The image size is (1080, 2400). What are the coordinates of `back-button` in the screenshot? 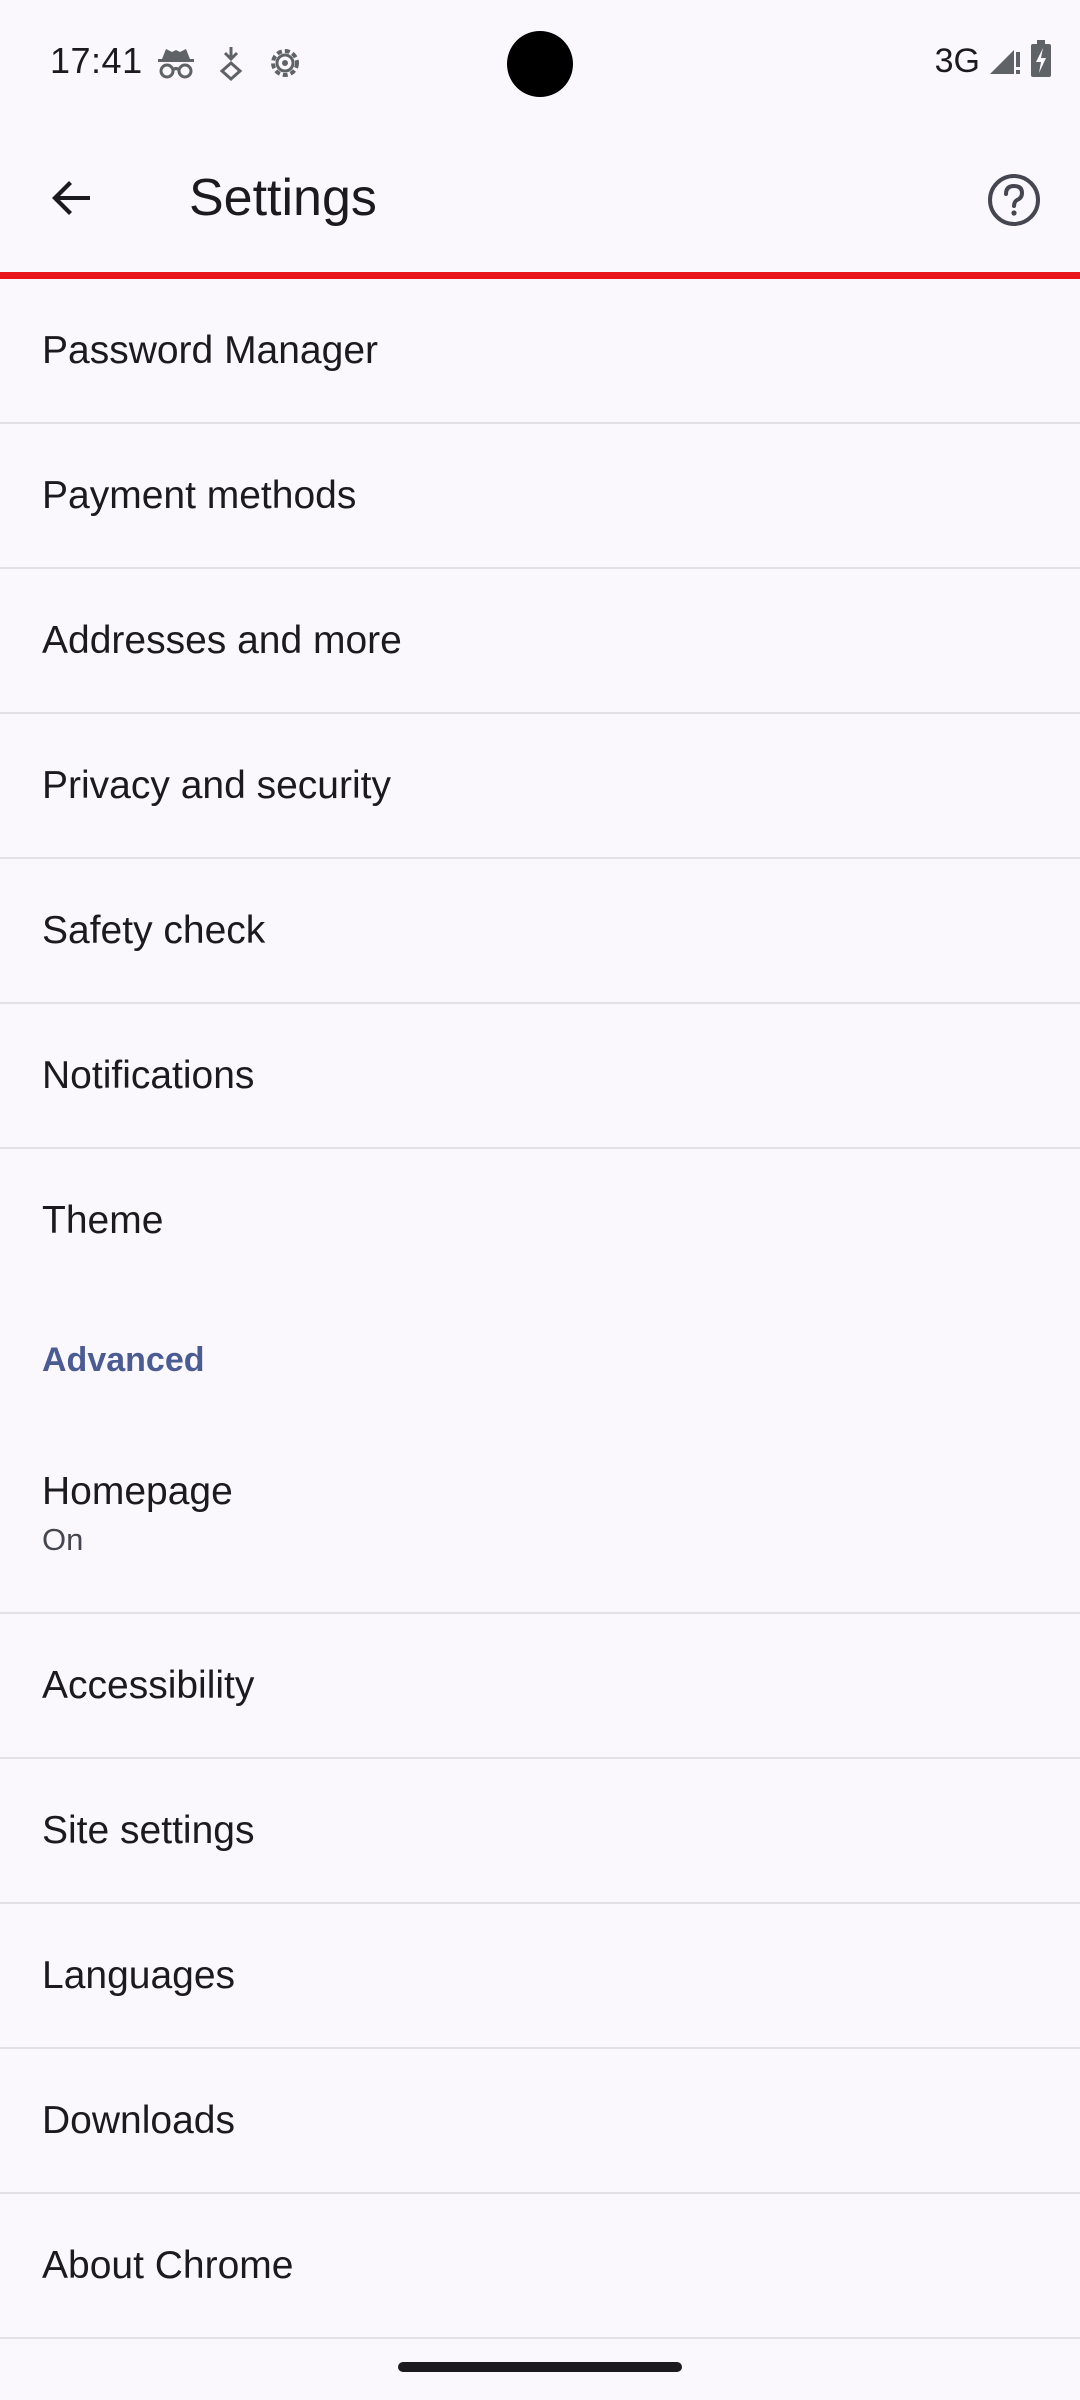 It's located at (72, 200).